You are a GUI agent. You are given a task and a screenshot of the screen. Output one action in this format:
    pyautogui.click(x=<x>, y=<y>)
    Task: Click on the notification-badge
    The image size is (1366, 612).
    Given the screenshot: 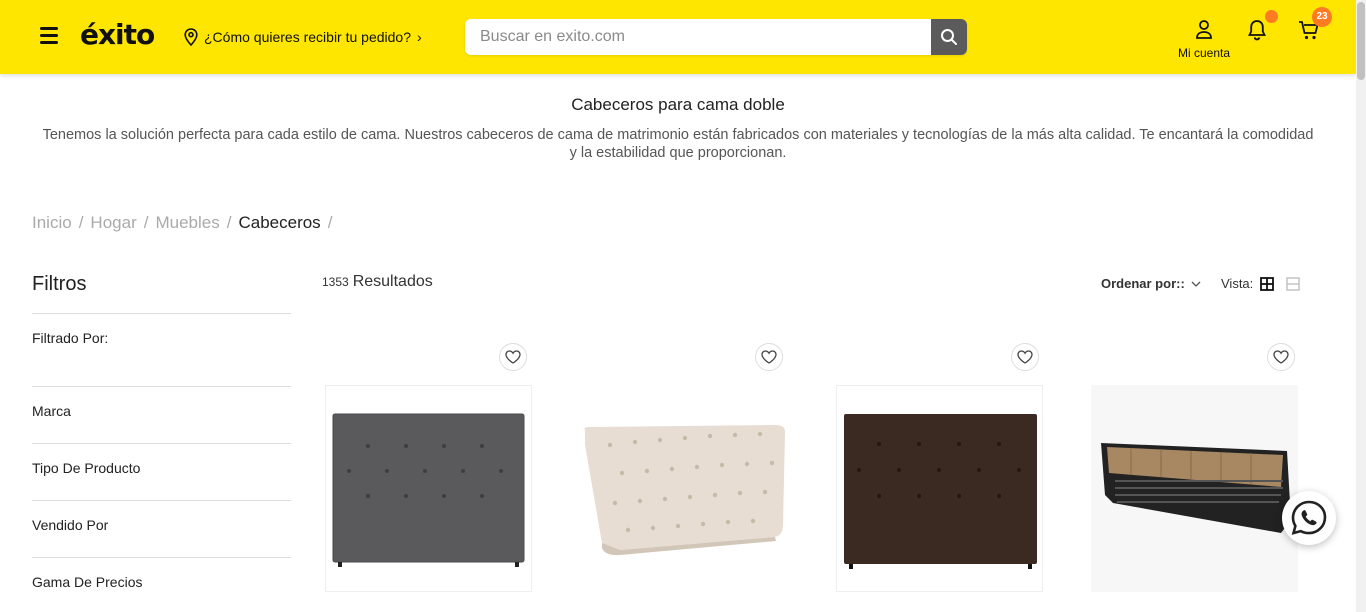 What is the action you would take?
    pyautogui.click(x=1271, y=16)
    